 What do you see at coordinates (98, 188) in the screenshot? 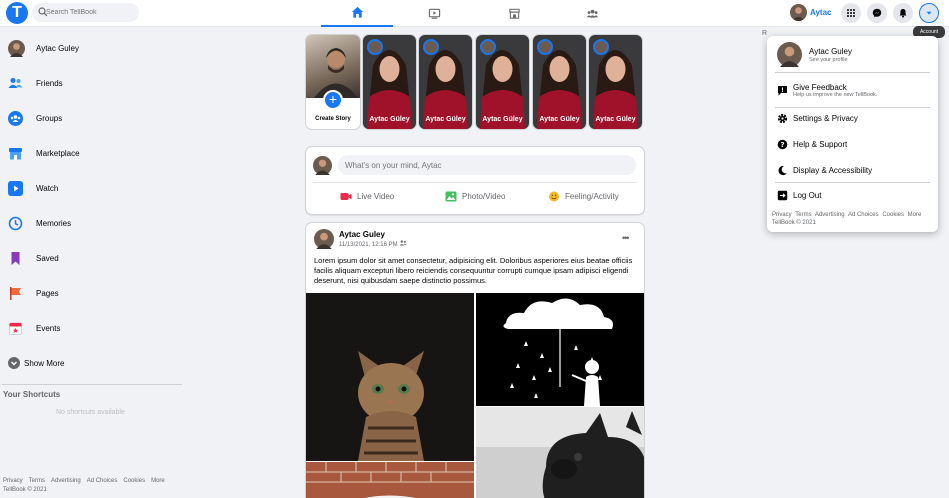
I see `sidebar-item-watch: Watch` at bounding box center [98, 188].